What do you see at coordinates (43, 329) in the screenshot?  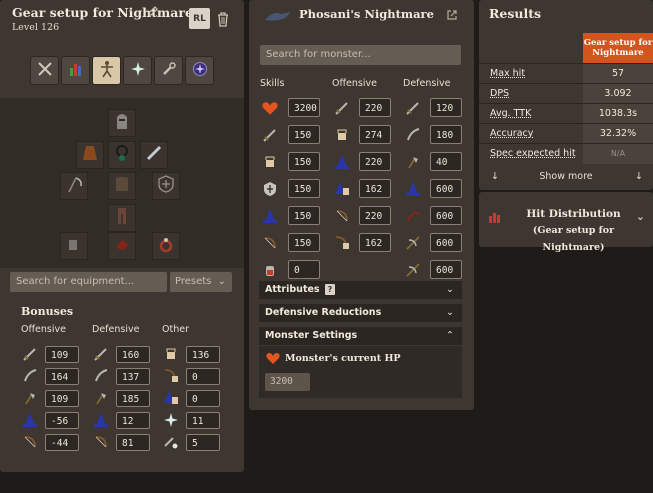 I see `bonus-header-offensive: Offensive` at bounding box center [43, 329].